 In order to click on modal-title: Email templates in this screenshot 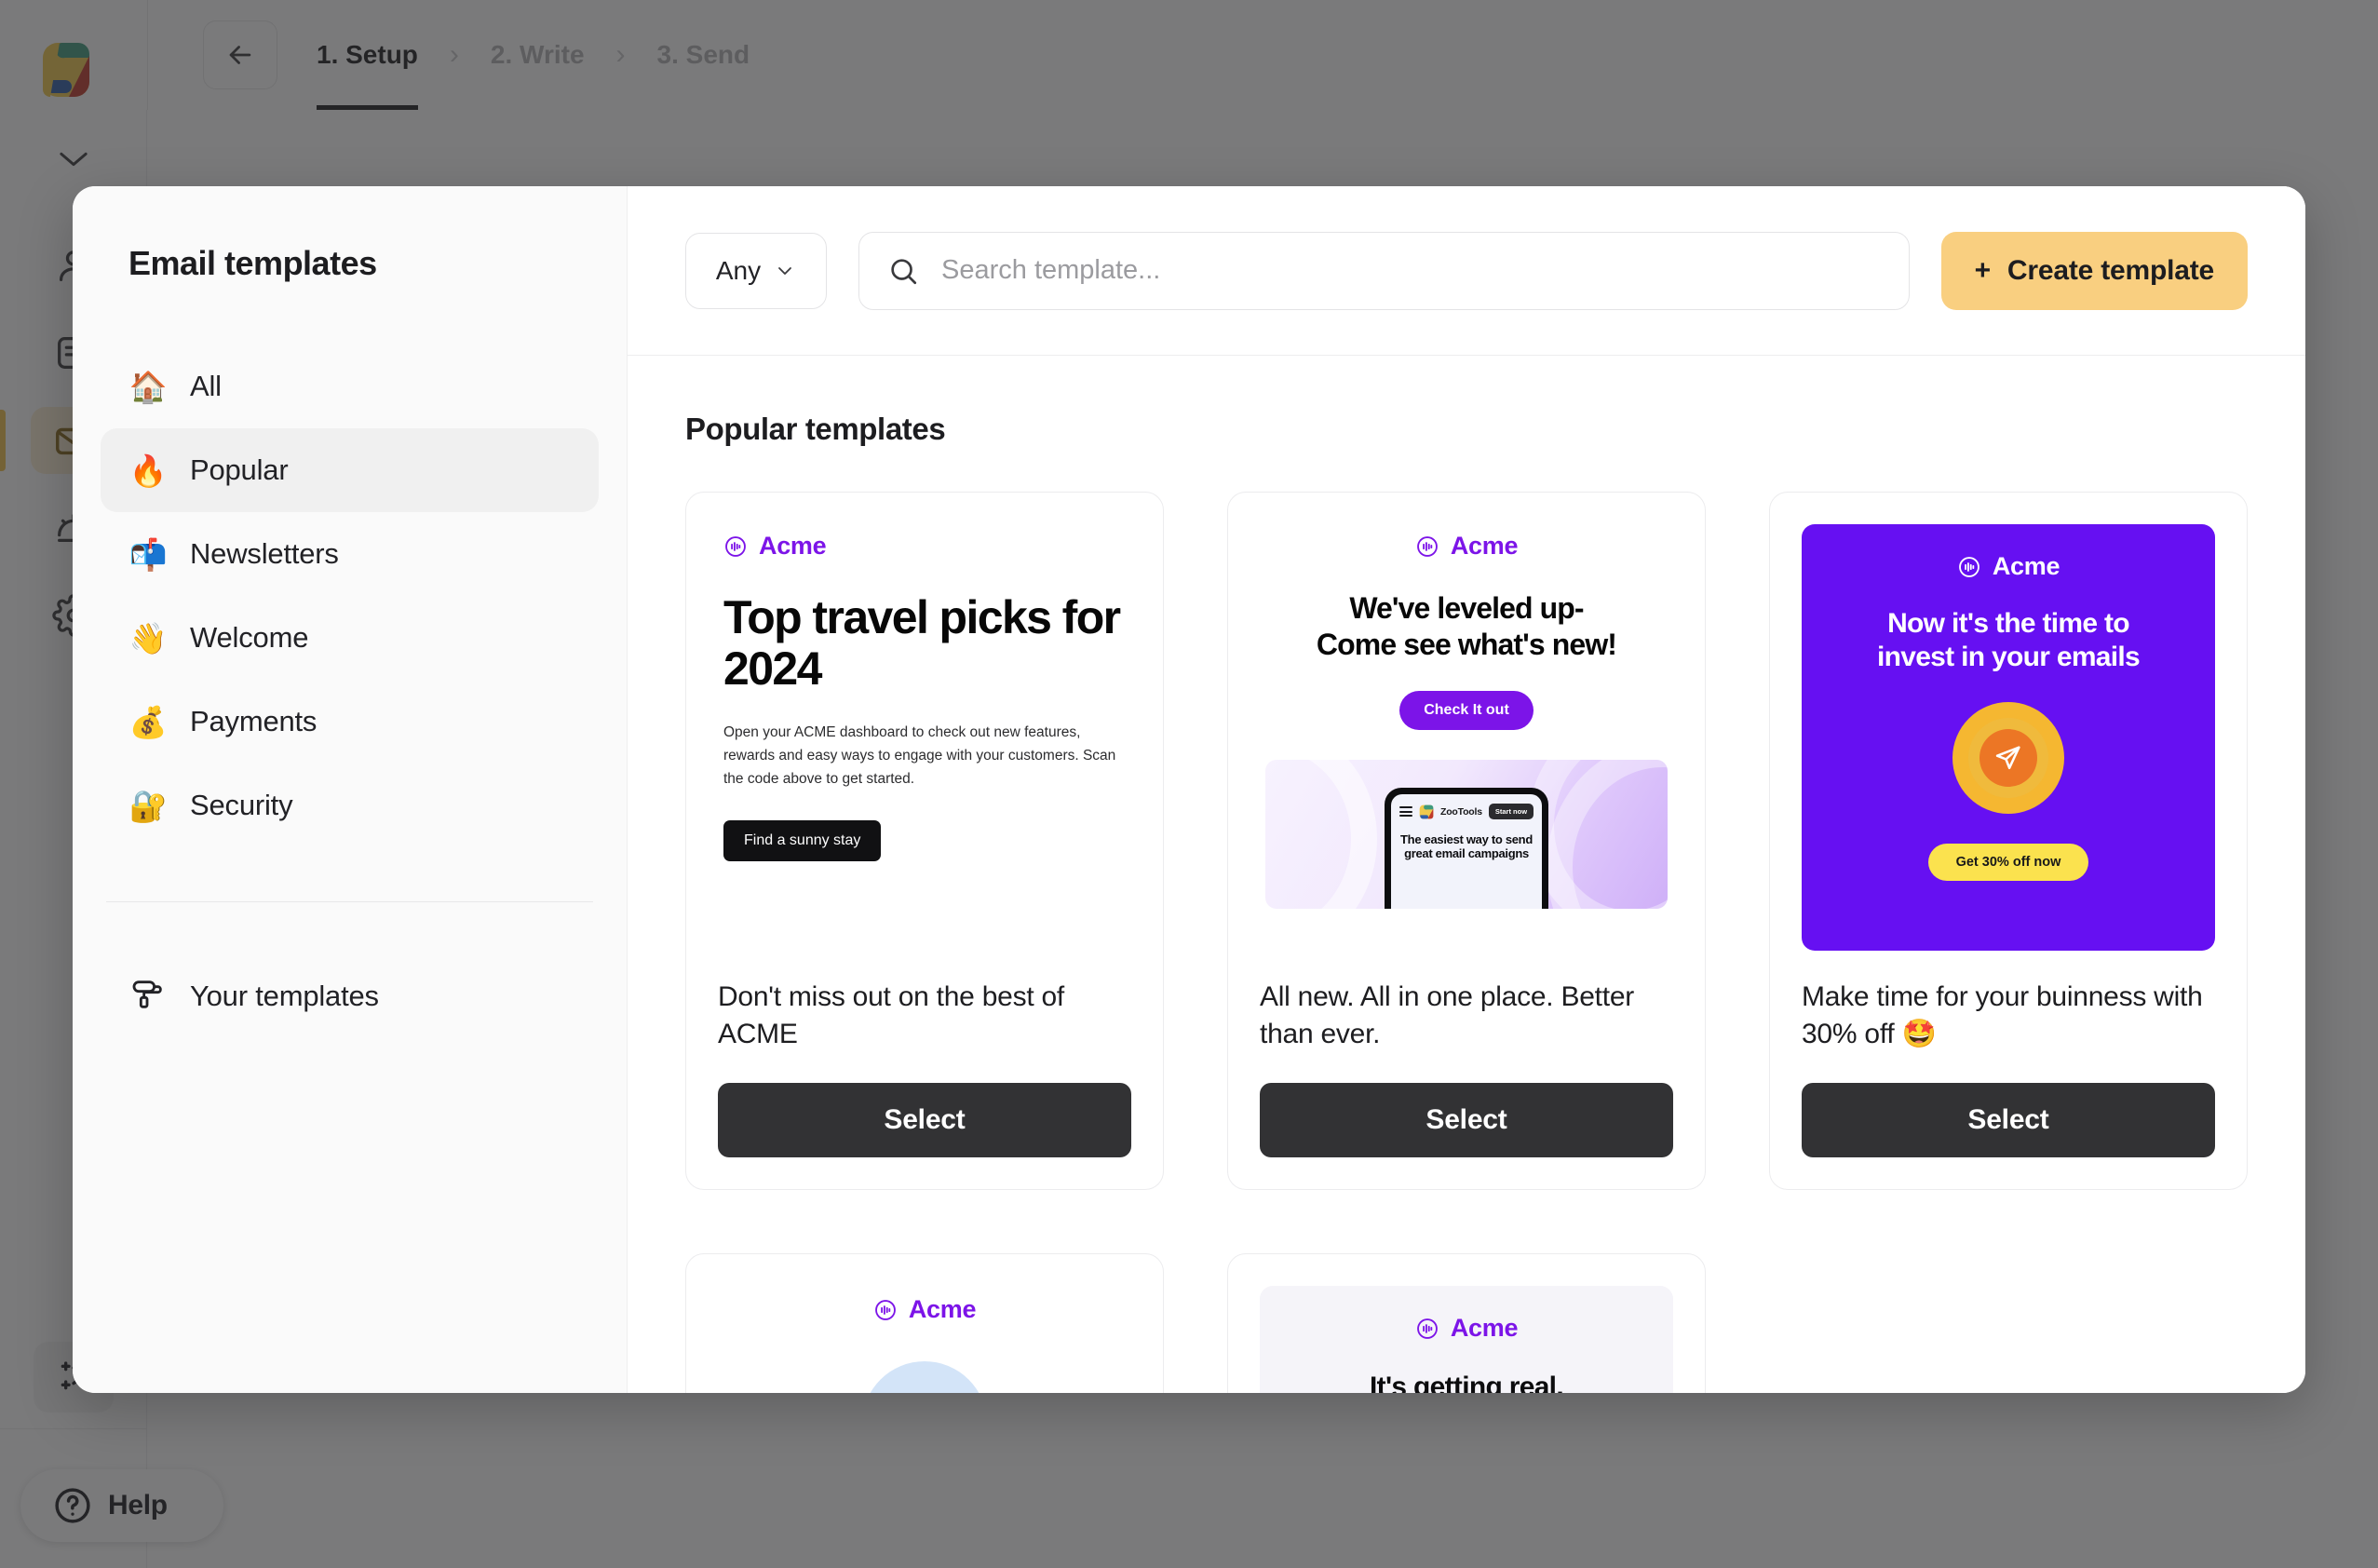, I will do `click(252, 263)`.